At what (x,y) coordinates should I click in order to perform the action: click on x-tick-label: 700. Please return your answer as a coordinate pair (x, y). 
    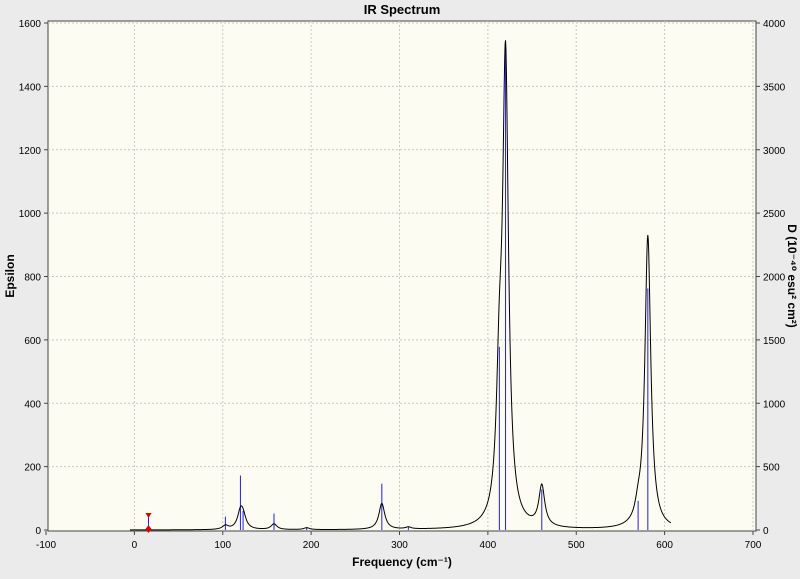
    Looking at the image, I should click on (753, 545).